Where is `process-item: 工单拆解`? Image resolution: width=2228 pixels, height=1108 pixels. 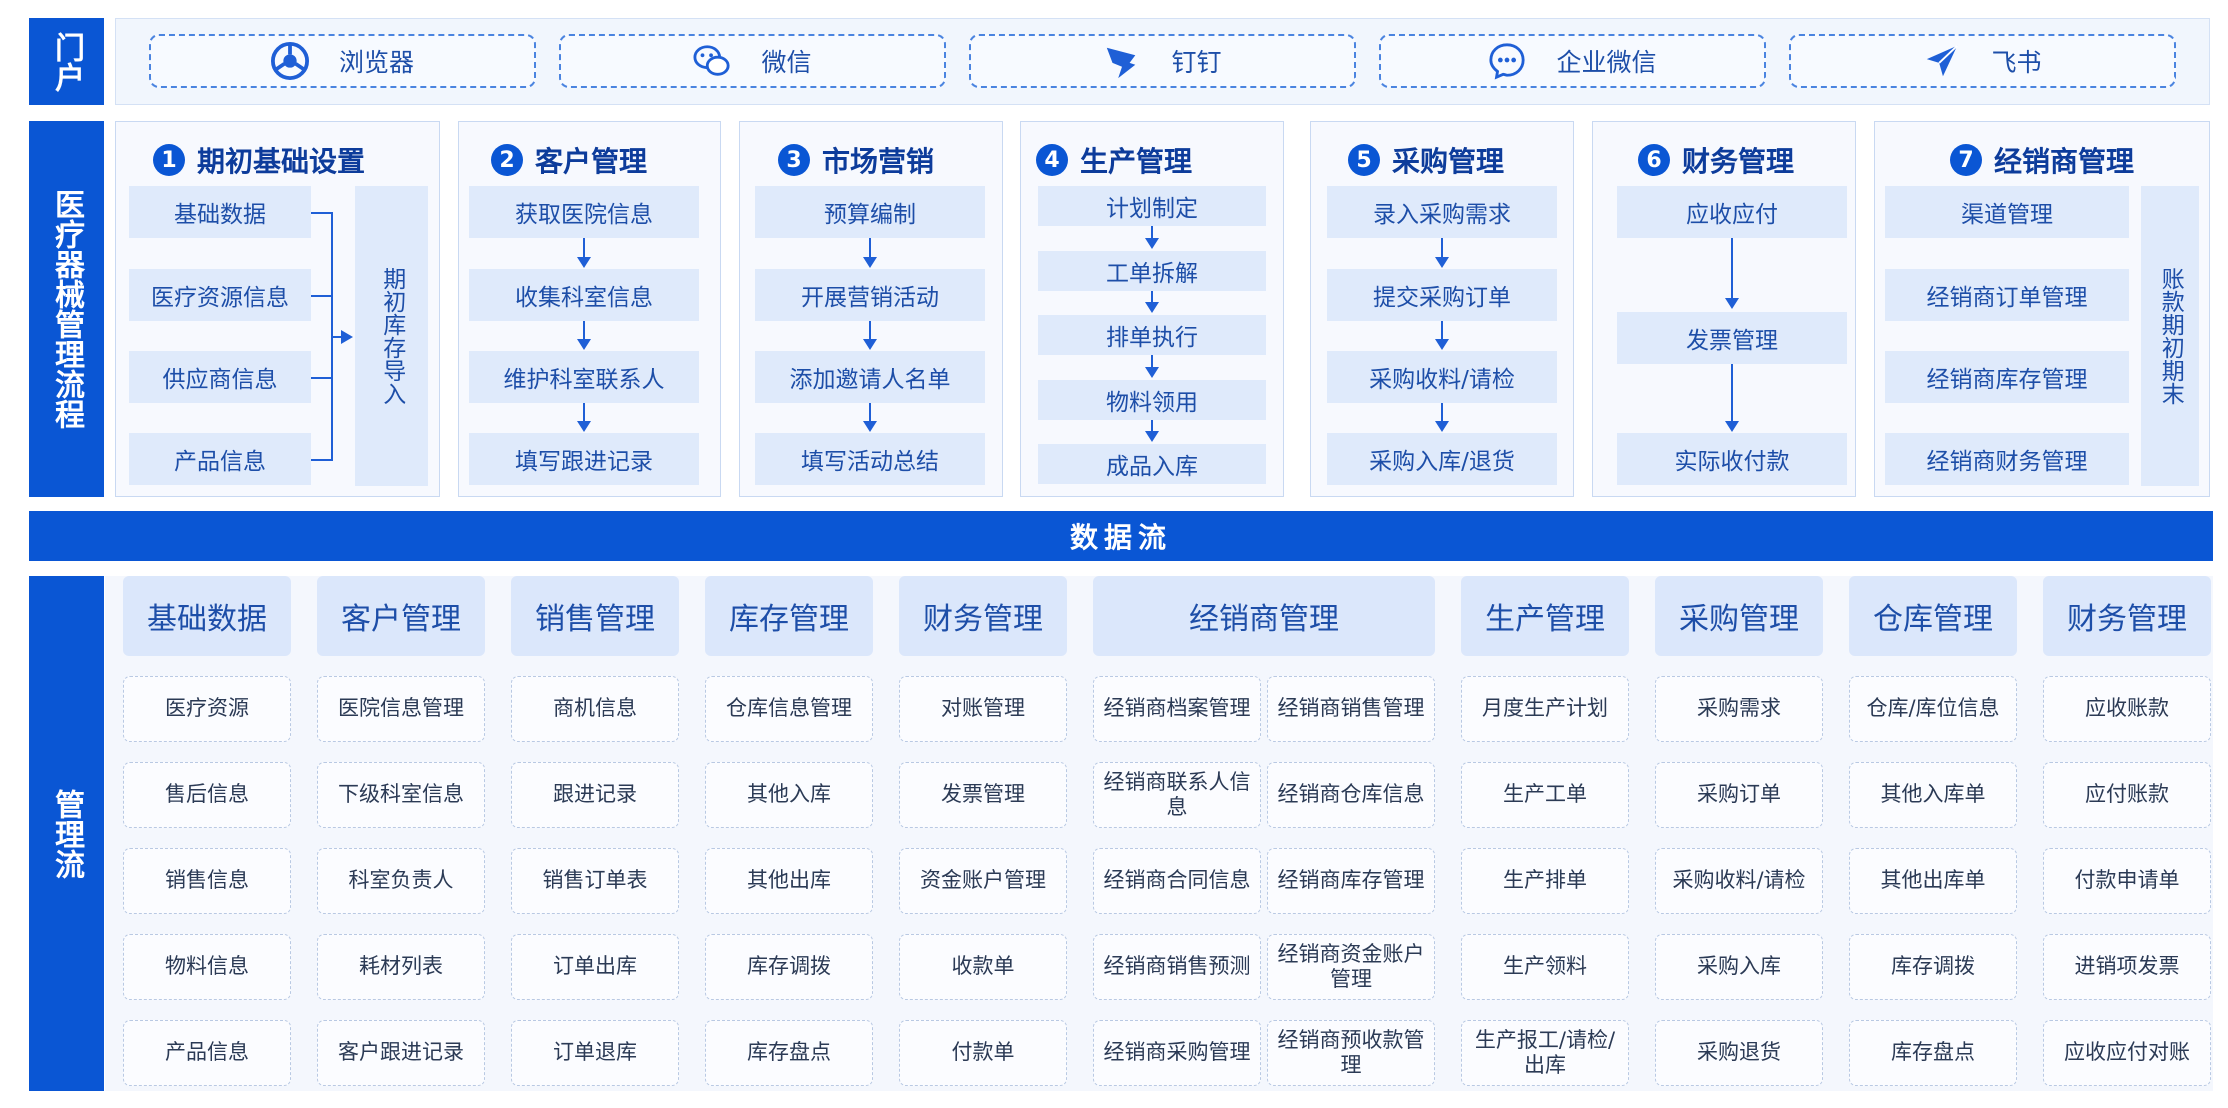
process-item: 工单拆解 is located at coordinates (1152, 271).